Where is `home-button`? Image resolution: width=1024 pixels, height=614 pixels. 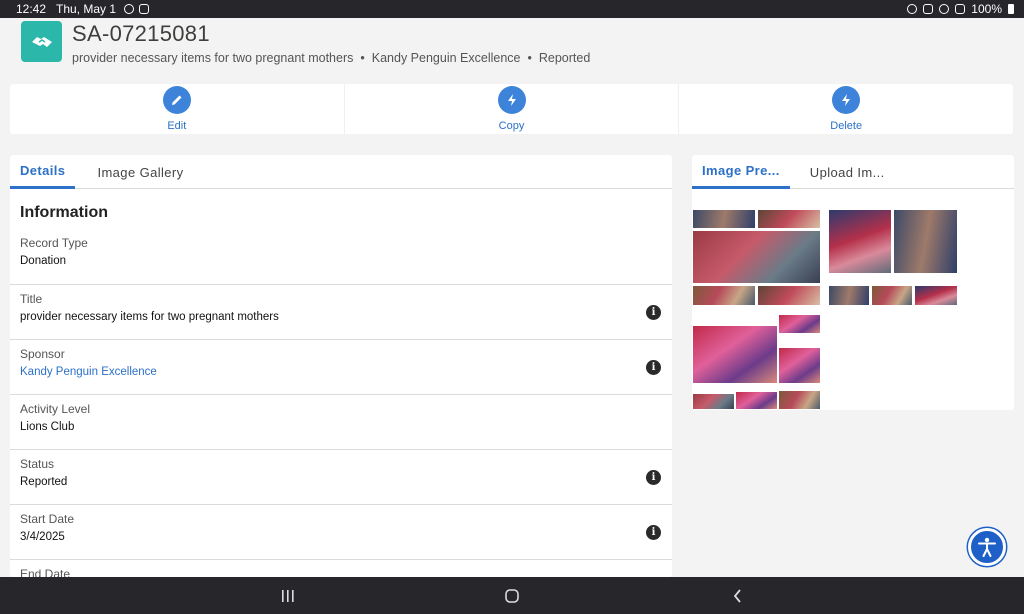
home-button is located at coordinates (512, 595).